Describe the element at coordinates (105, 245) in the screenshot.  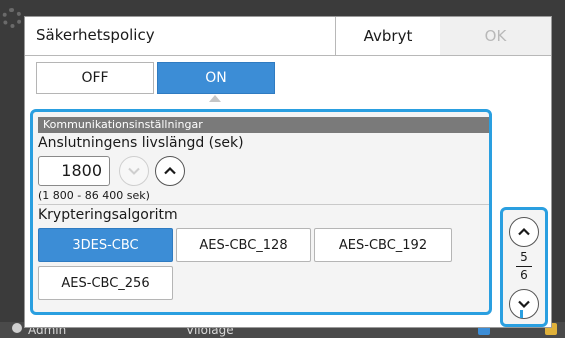
I see `algo-option-3des-cbc: 3DES-CBC` at that location.